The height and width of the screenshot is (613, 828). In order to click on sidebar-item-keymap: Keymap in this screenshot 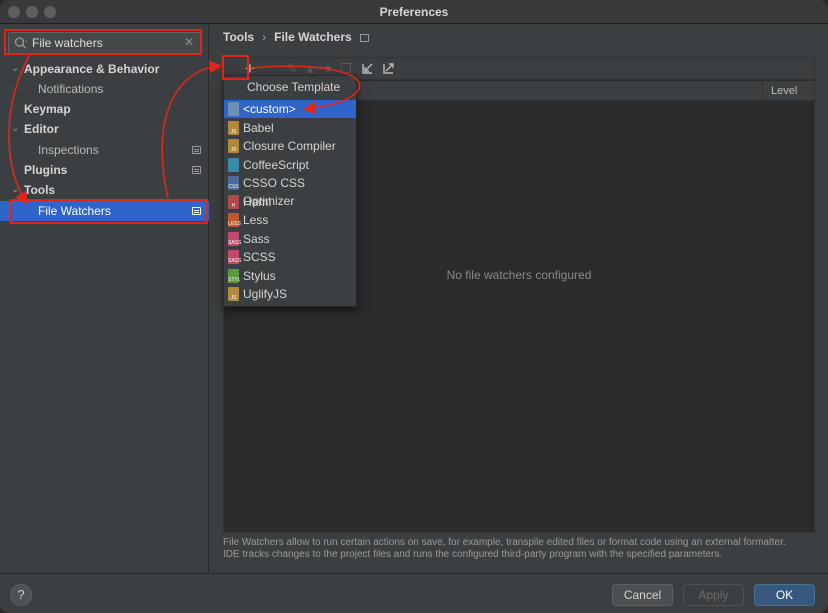, I will do `click(104, 109)`.